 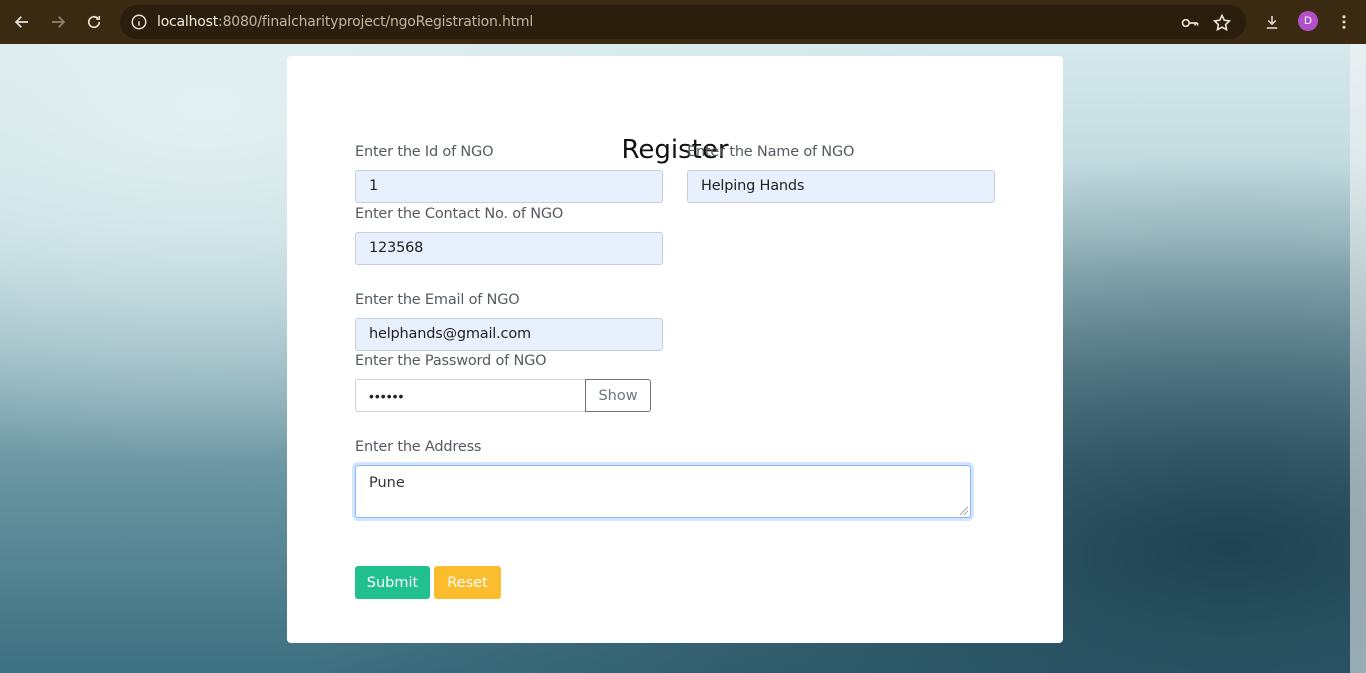 What do you see at coordinates (424, 152) in the screenshot?
I see `ngo-id-label: Enter the Id of NGO` at bounding box center [424, 152].